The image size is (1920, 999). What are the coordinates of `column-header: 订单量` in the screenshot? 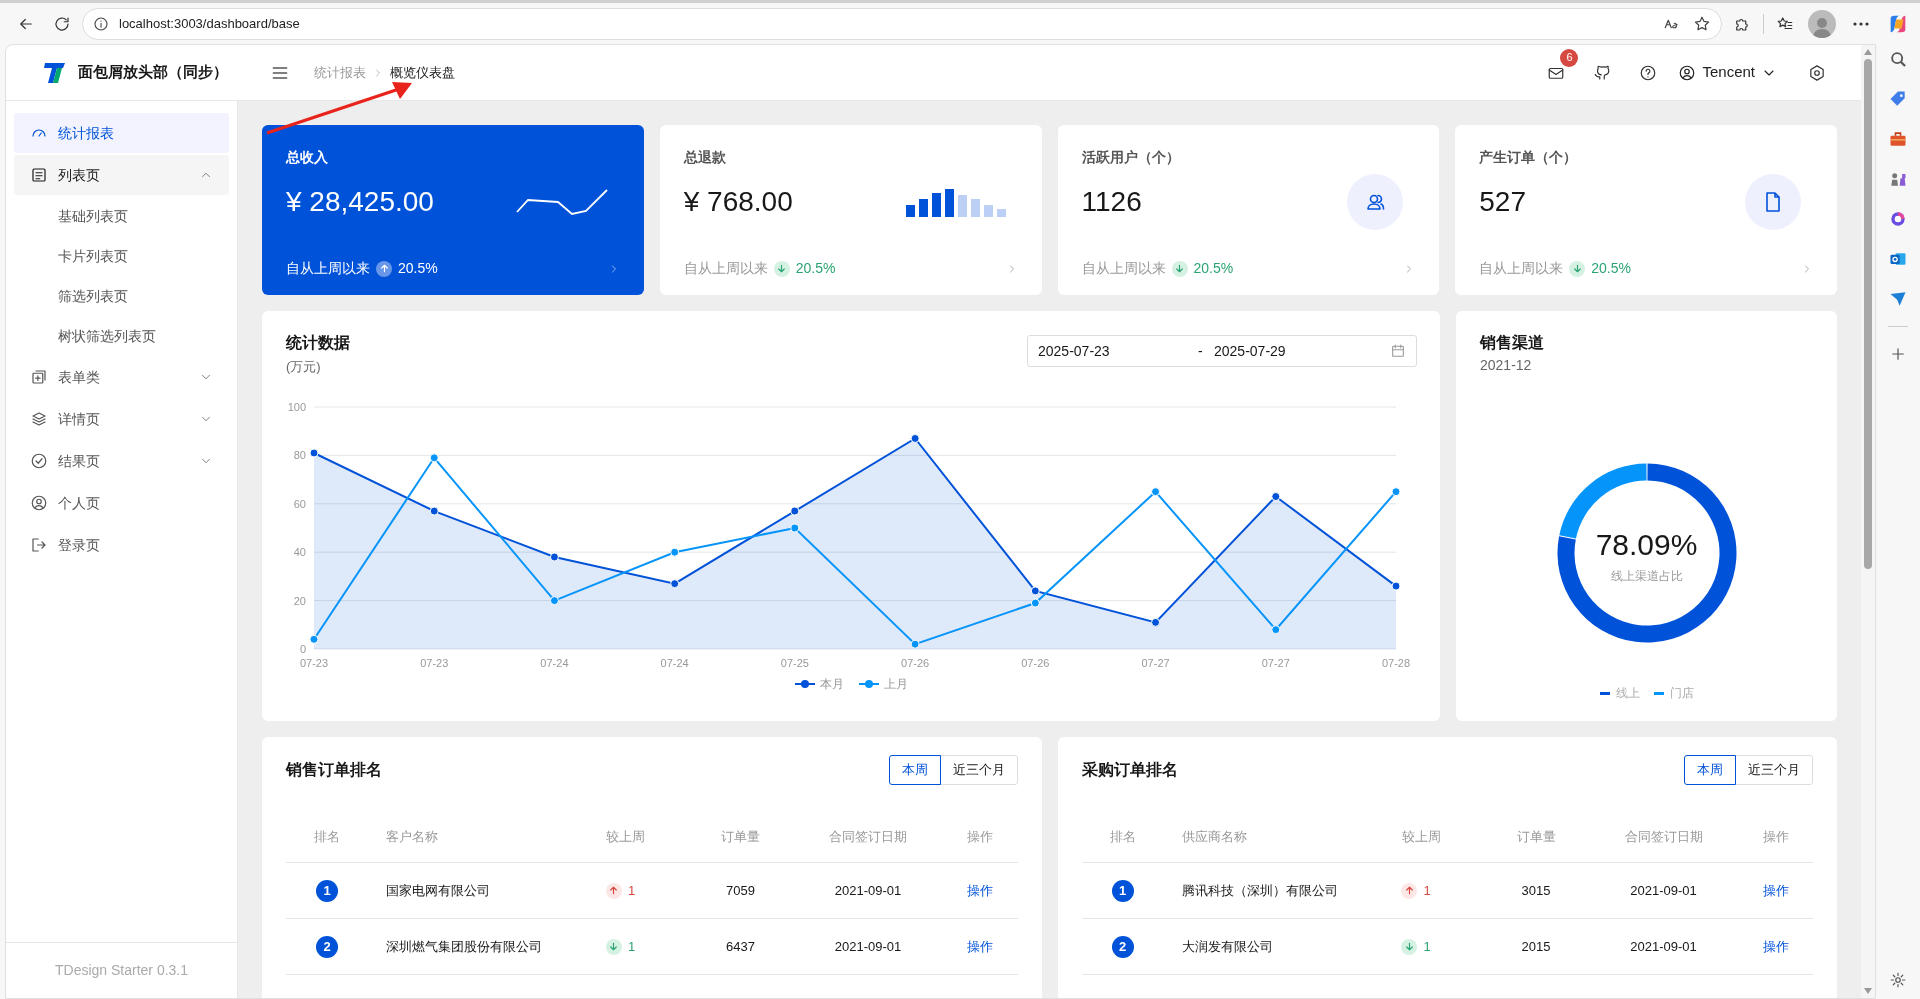 It's located at (1536, 836).